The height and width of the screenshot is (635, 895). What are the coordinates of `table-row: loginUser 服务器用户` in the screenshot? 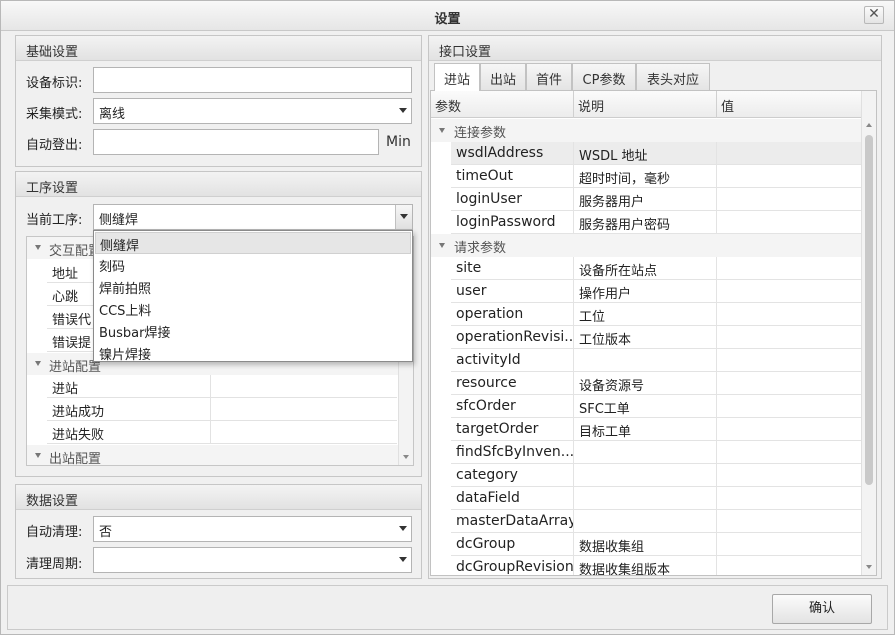 It's located at (656, 199).